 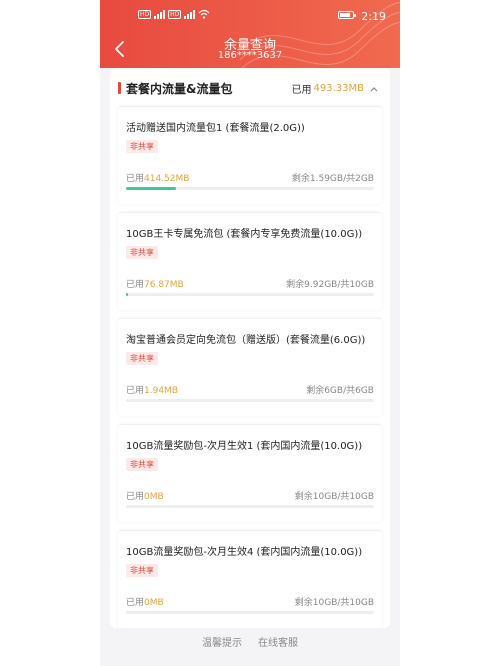 I want to click on used-amount: 493.33MB, so click(x=338, y=88).